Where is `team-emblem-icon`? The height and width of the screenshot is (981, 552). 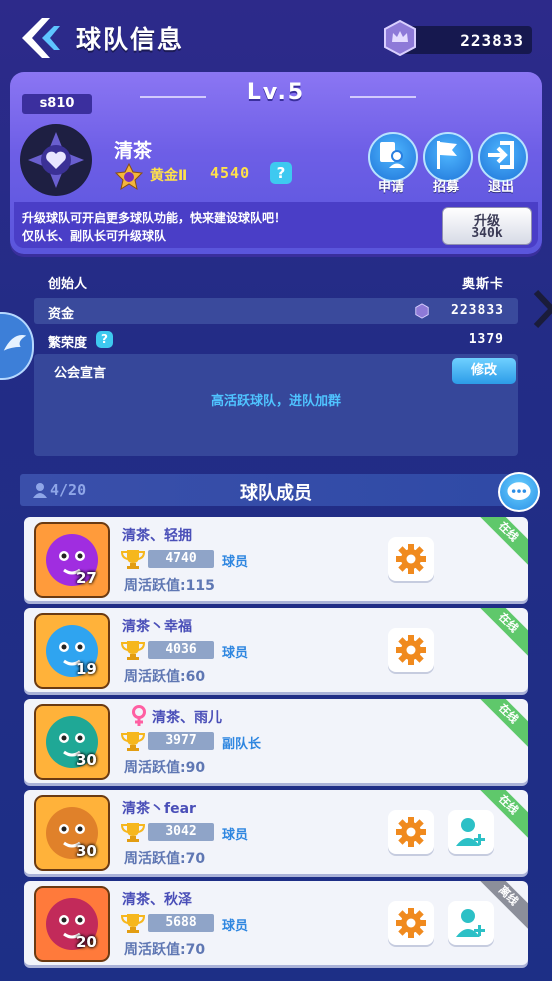 team-emblem-icon is located at coordinates (56, 160).